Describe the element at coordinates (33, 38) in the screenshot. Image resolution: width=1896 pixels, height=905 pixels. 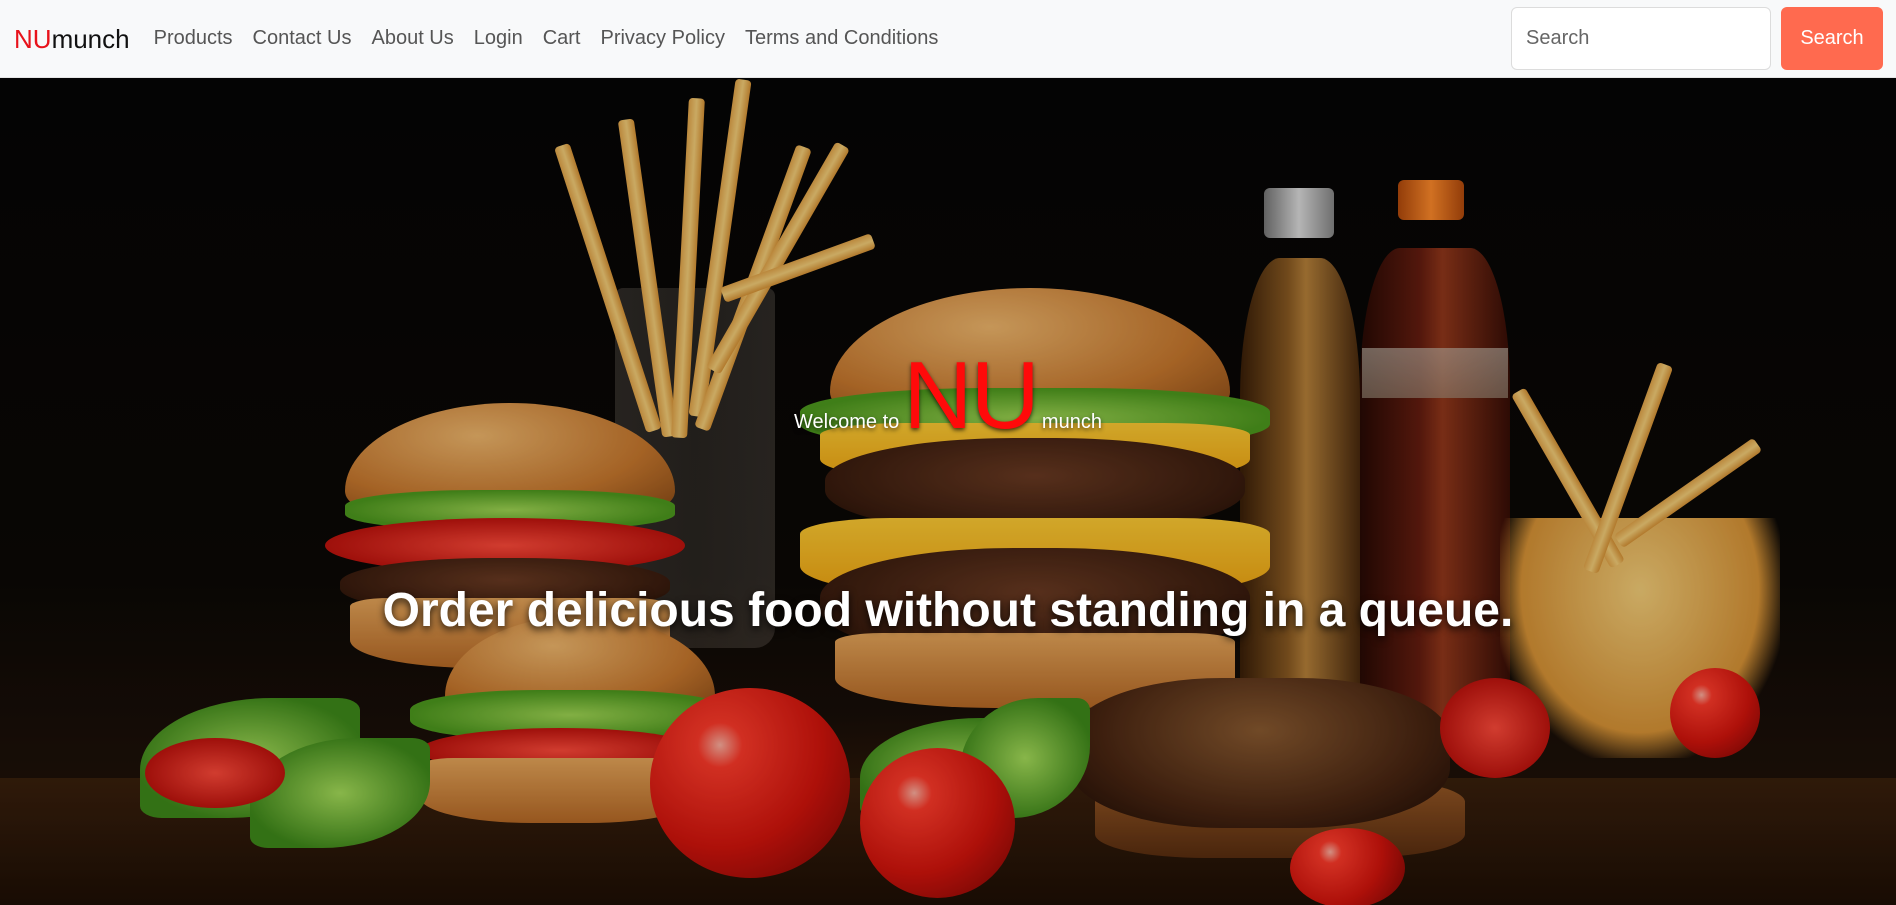
I see `brand-prefix: NU` at that location.